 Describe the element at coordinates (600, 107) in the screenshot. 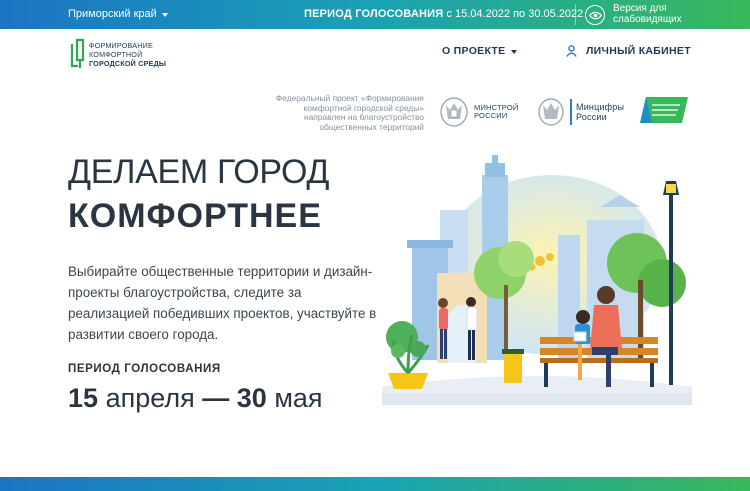

I see `mincifry-line1: Минцифры` at that location.